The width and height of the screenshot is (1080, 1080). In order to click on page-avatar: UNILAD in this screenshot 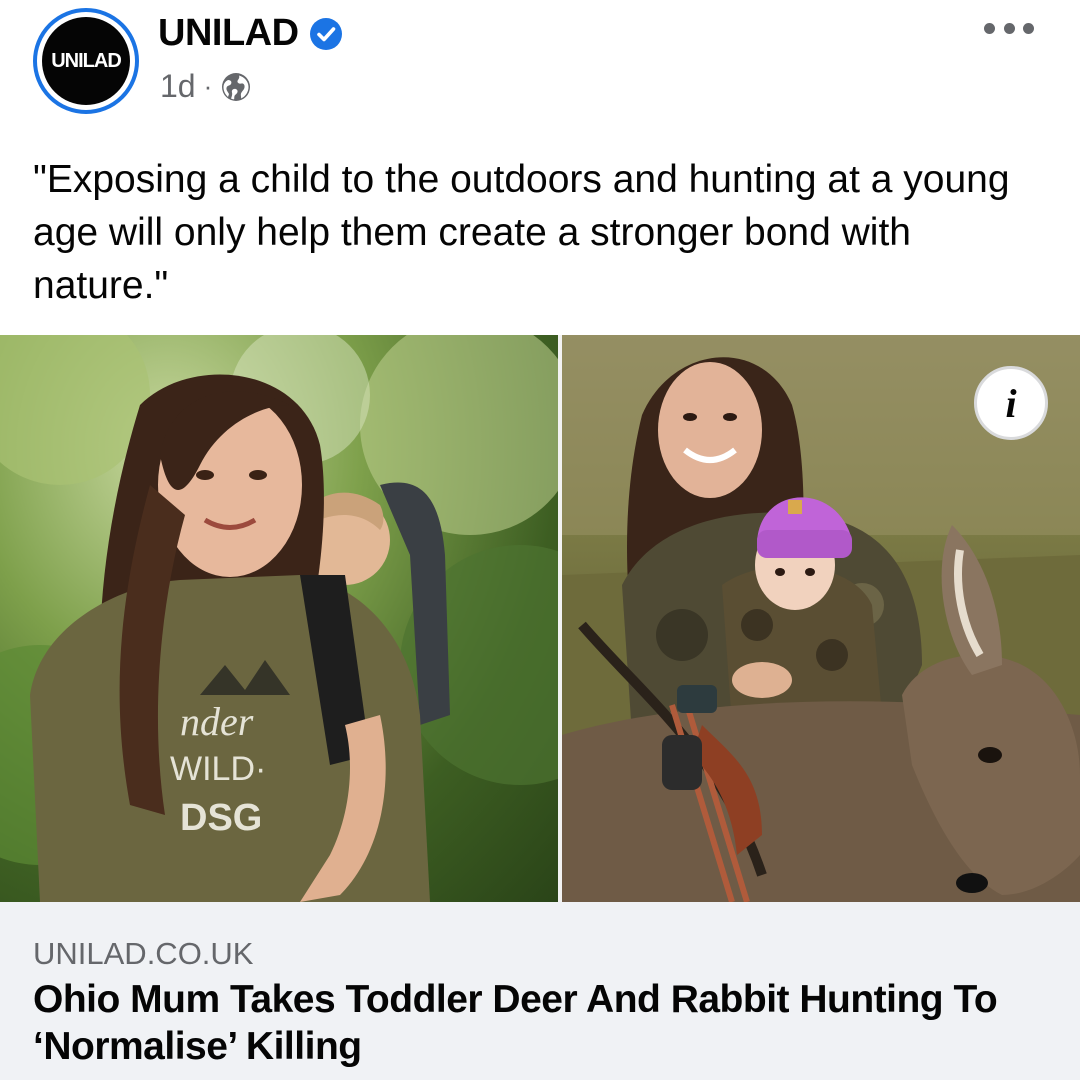, I will do `click(86, 61)`.